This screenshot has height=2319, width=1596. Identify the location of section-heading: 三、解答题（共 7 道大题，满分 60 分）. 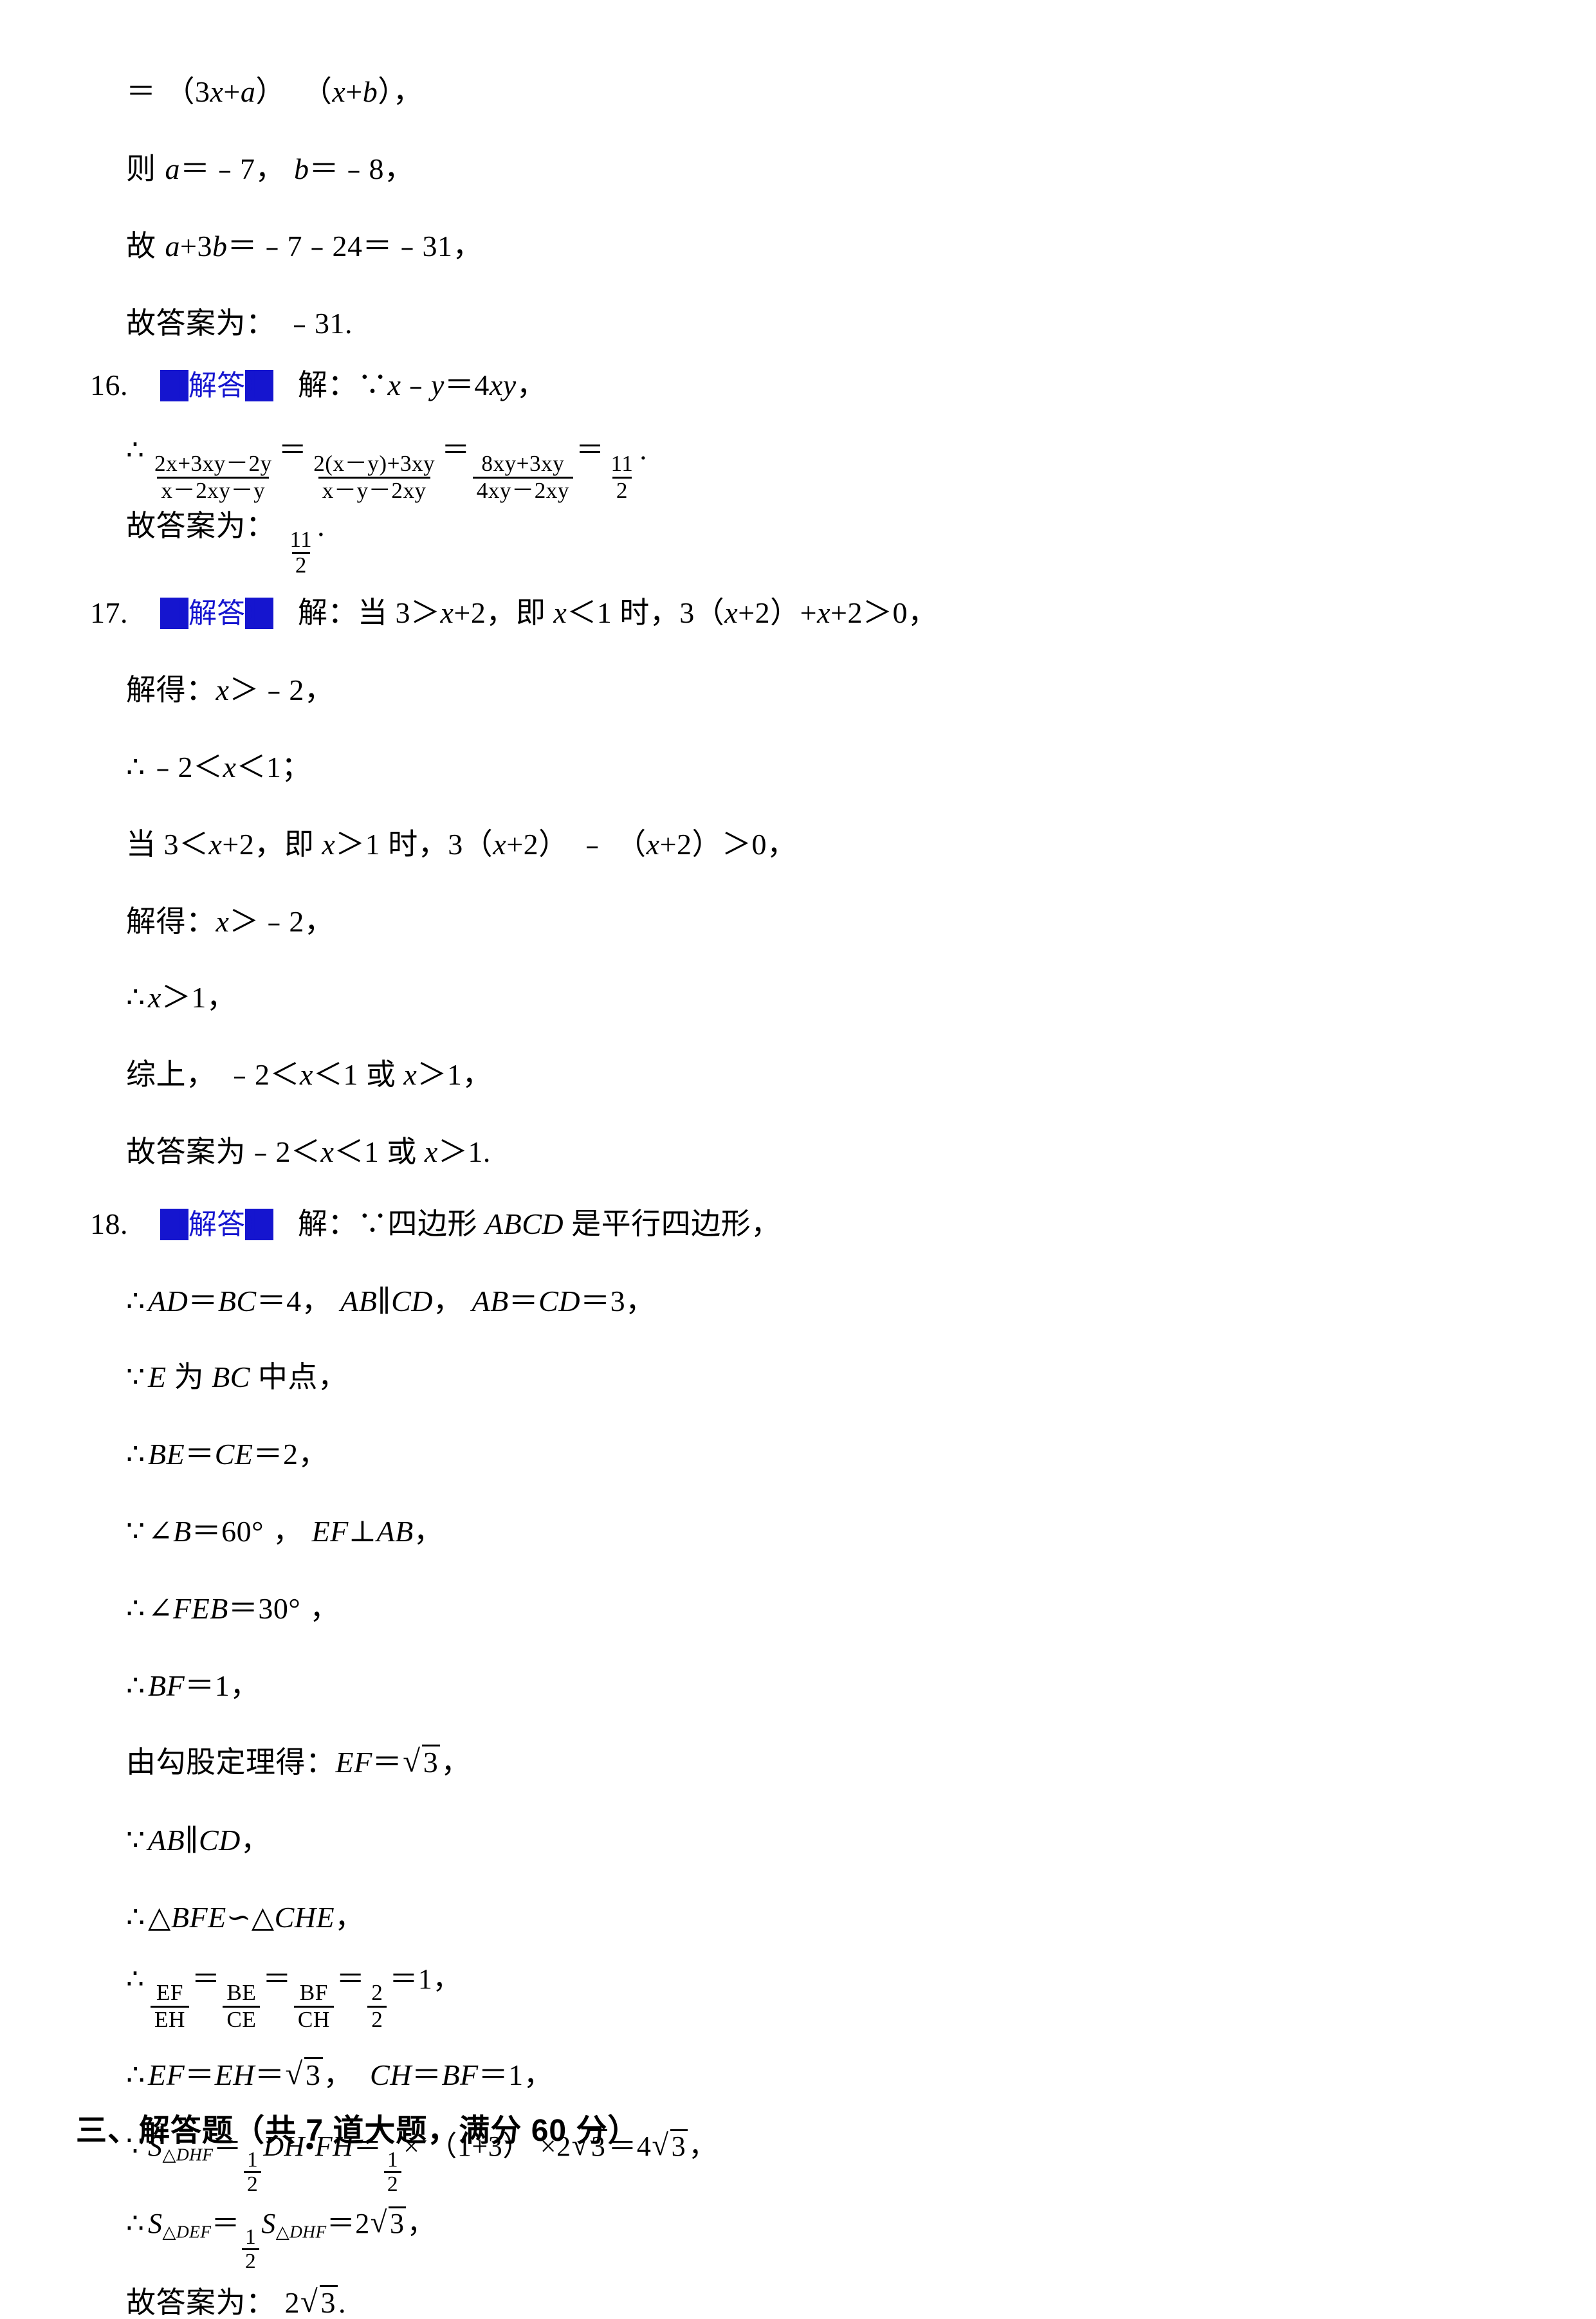
(357, 2131).